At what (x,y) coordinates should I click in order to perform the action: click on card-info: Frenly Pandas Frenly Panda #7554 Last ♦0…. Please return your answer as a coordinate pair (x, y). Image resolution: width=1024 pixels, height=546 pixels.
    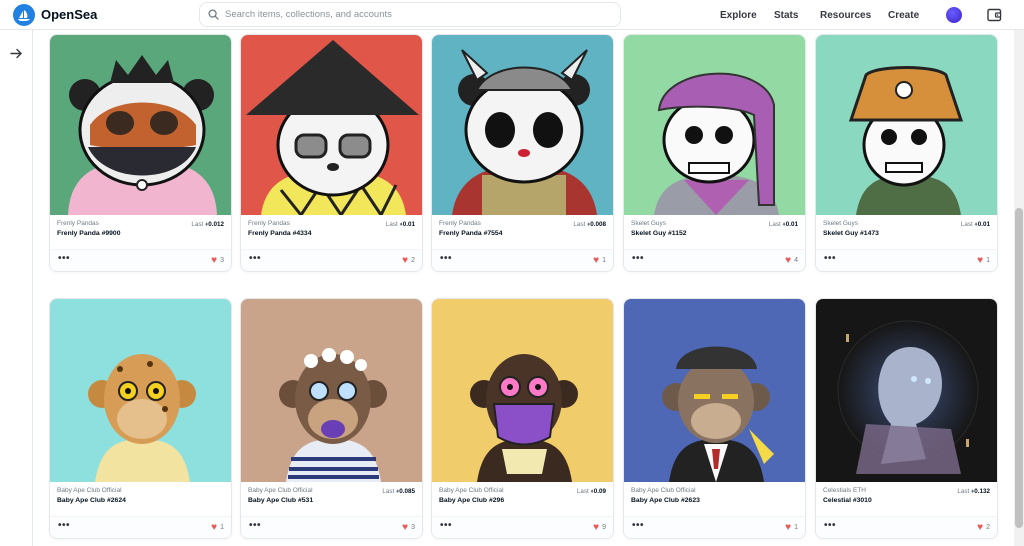
    Looking at the image, I should click on (522, 232).